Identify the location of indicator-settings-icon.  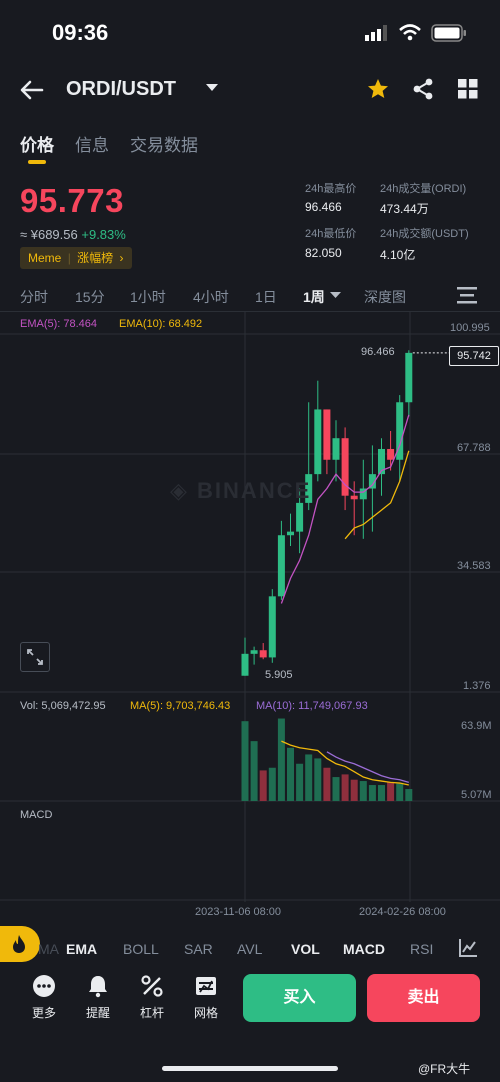
(468, 948).